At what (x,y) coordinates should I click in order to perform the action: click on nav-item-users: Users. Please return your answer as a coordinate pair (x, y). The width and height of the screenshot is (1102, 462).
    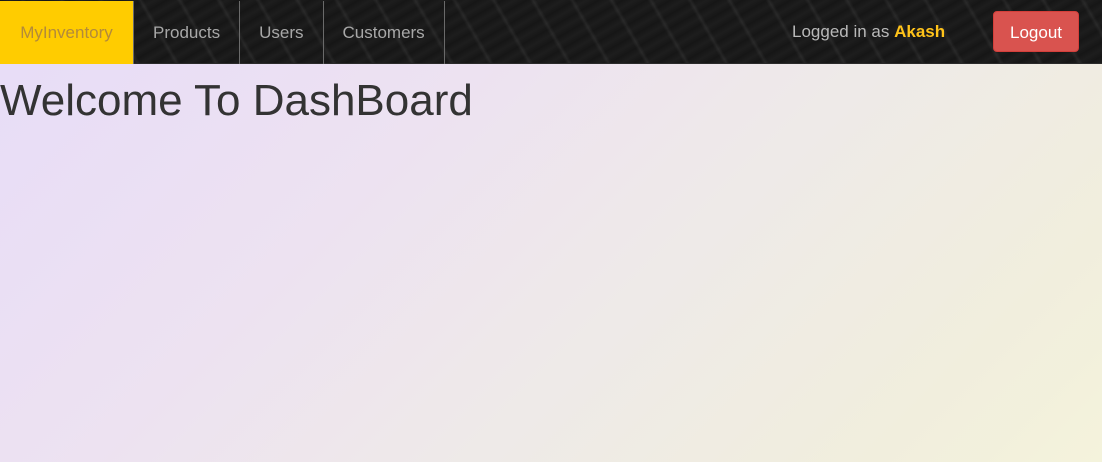
    Looking at the image, I should click on (282, 32).